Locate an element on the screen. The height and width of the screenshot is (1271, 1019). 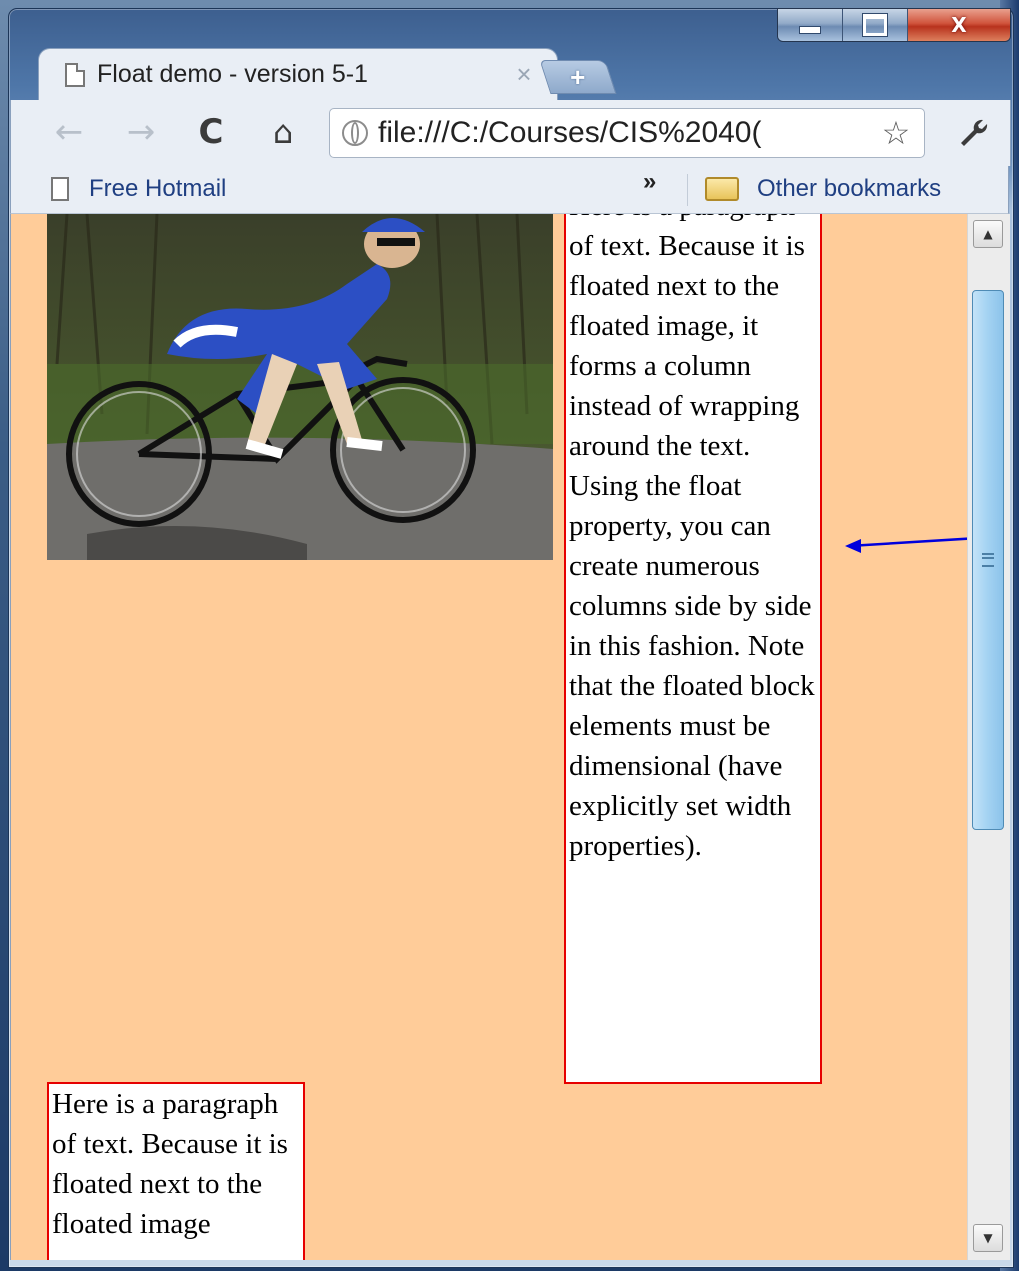
cyclist-photo is located at coordinates (300, 387).